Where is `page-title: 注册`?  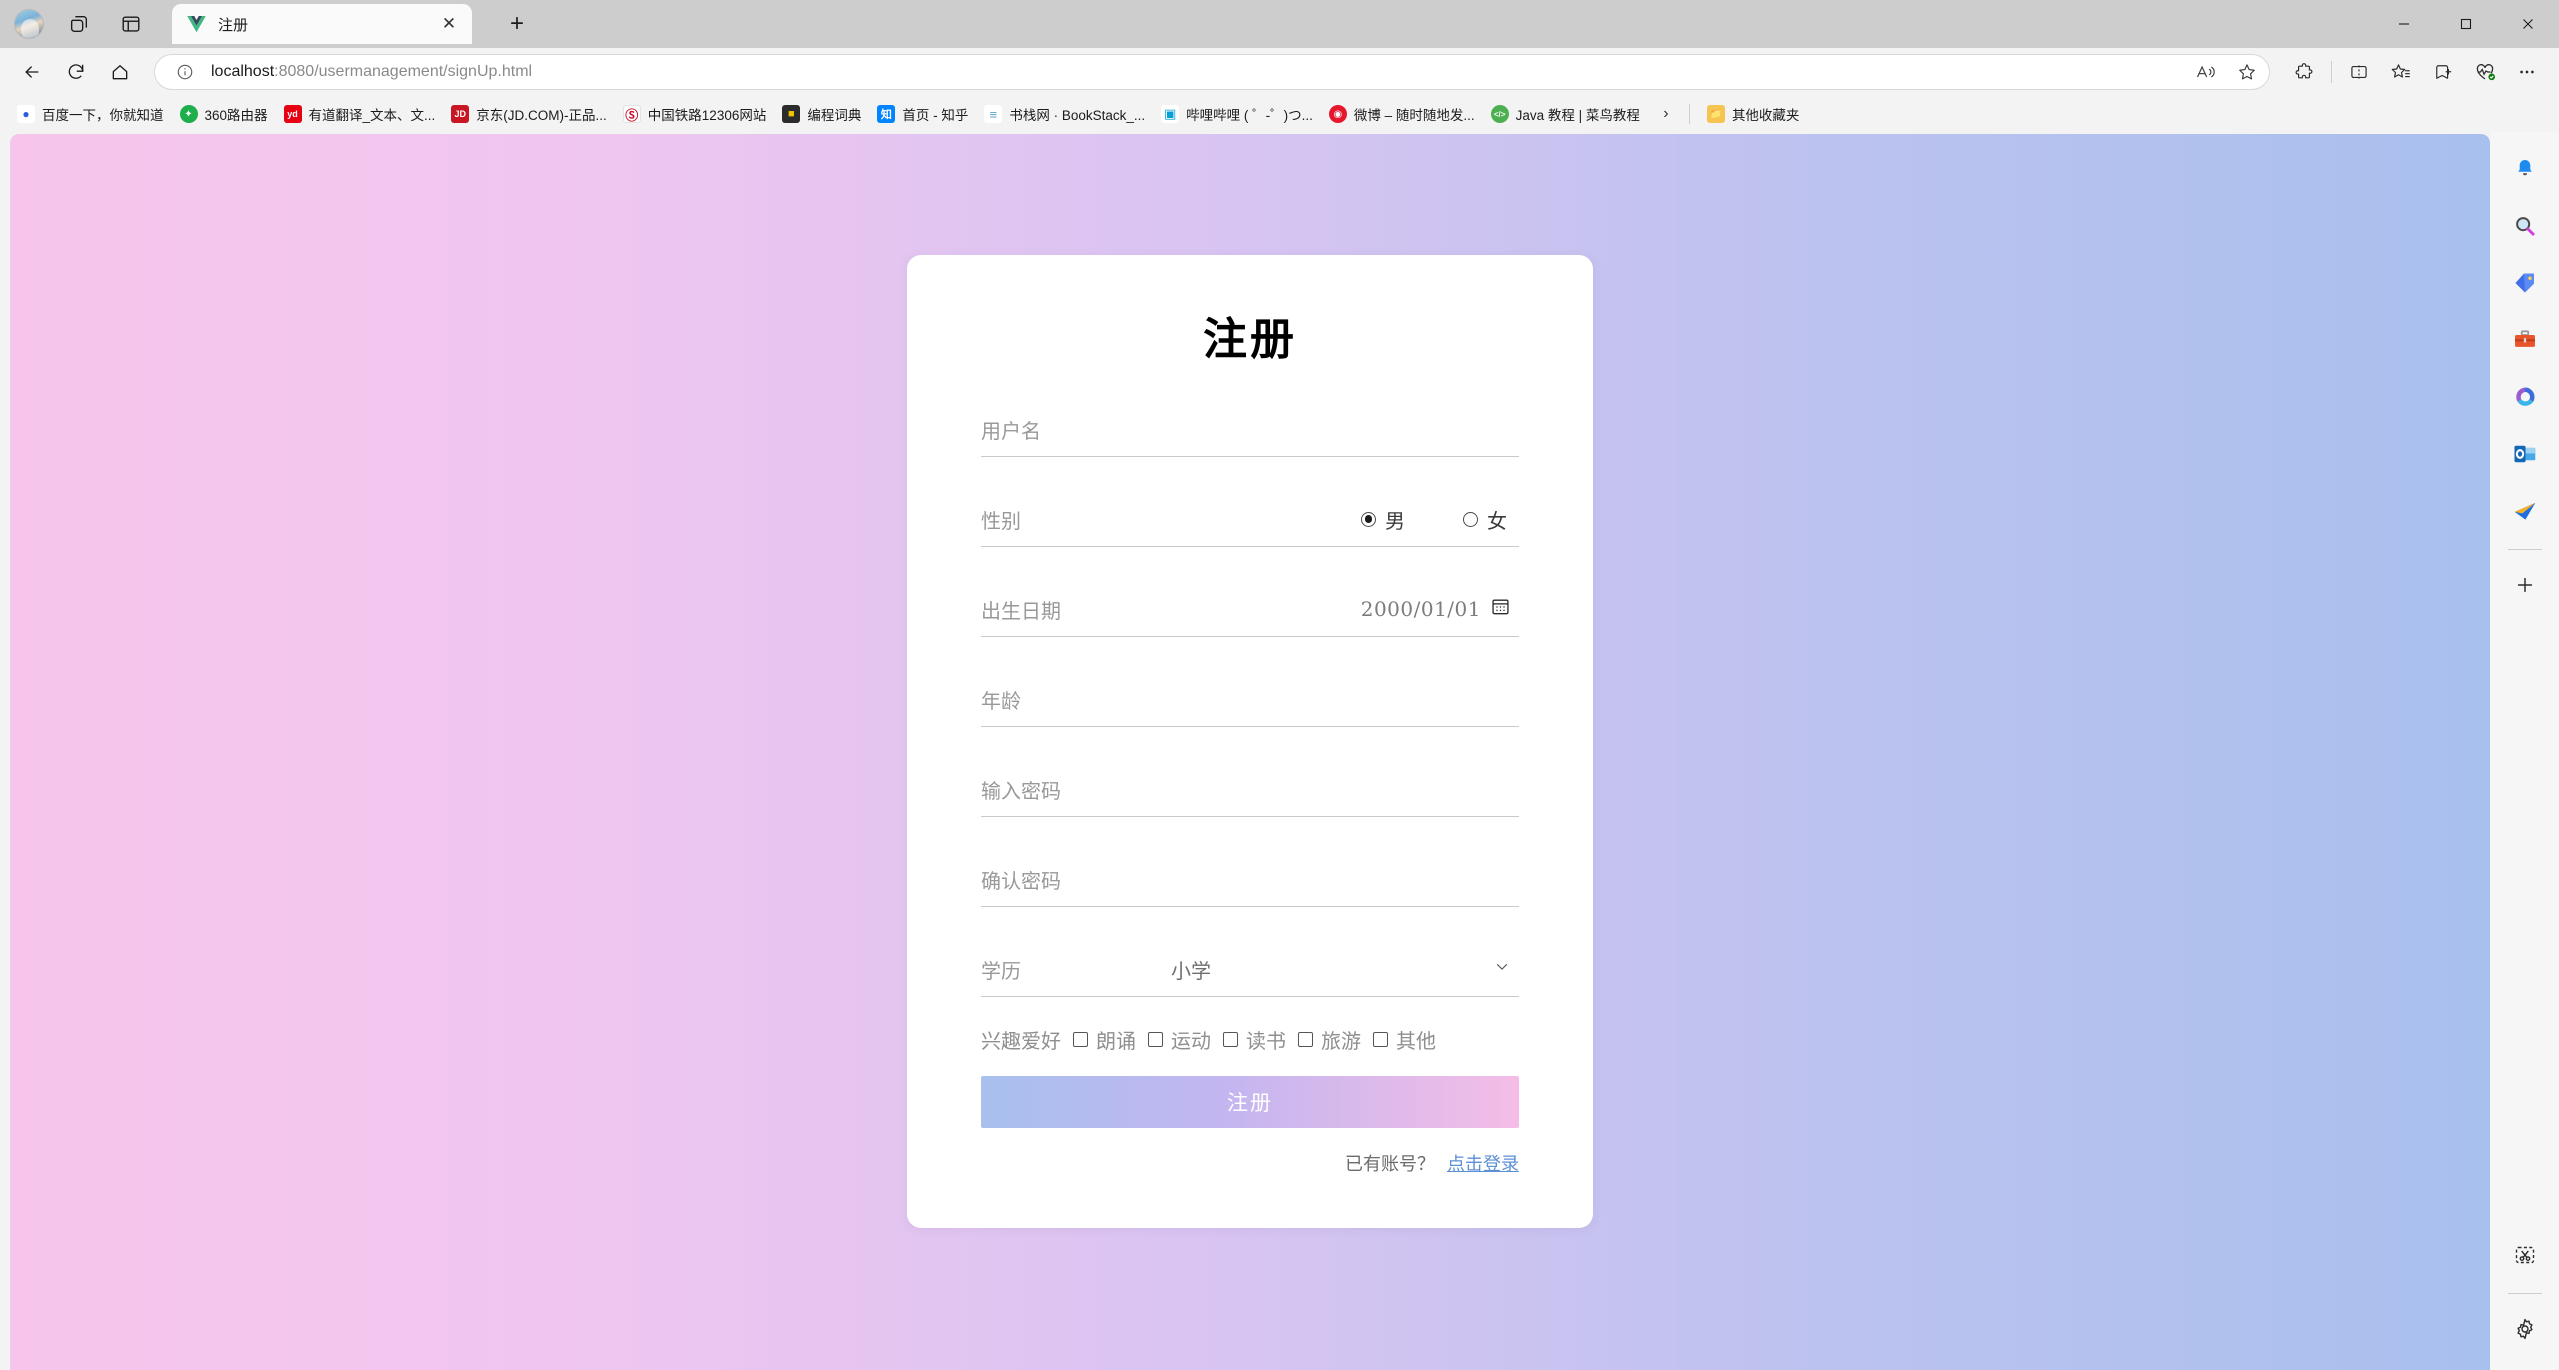
page-title: 注册 is located at coordinates (1250, 339).